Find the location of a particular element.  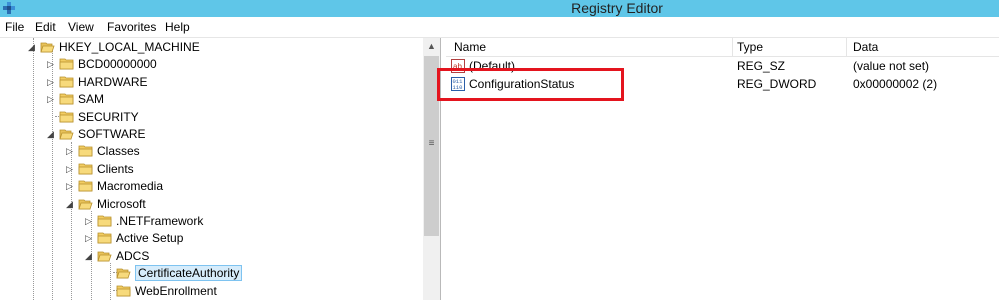

value-type: REG_SZ is located at coordinates (761, 66).